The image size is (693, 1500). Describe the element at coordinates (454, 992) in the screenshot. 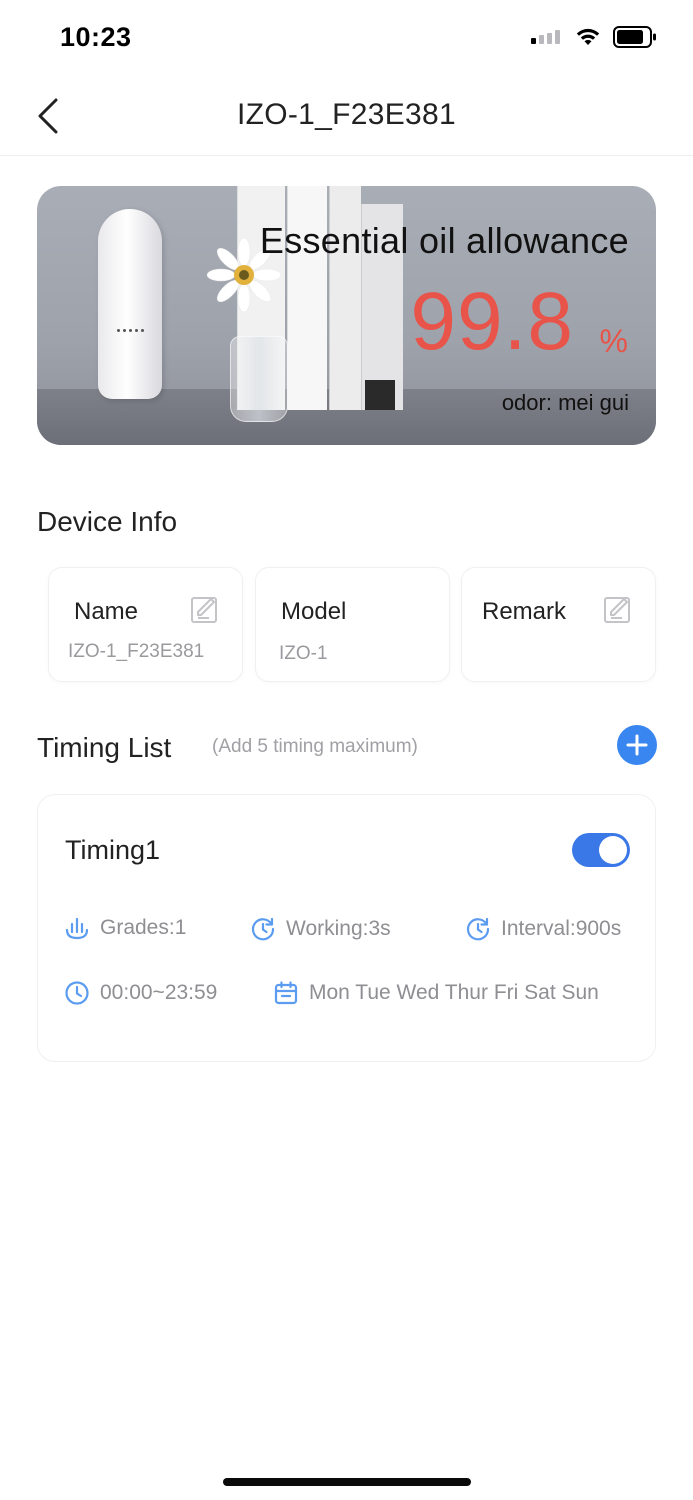

I see `days-value: Mon Tue Wed Thur Fri Sat Sun` at that location.